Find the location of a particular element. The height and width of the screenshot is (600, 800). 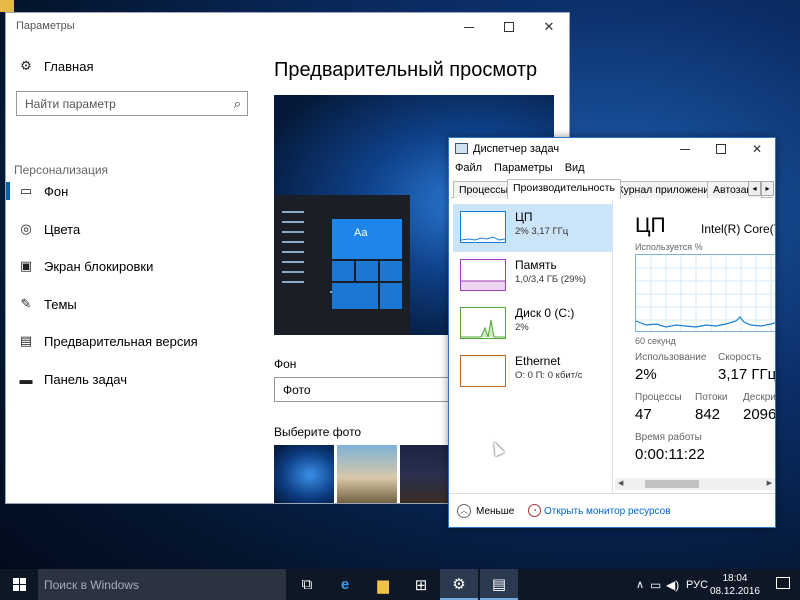

cpu-mini-graph is located at coordinates (483, 227).